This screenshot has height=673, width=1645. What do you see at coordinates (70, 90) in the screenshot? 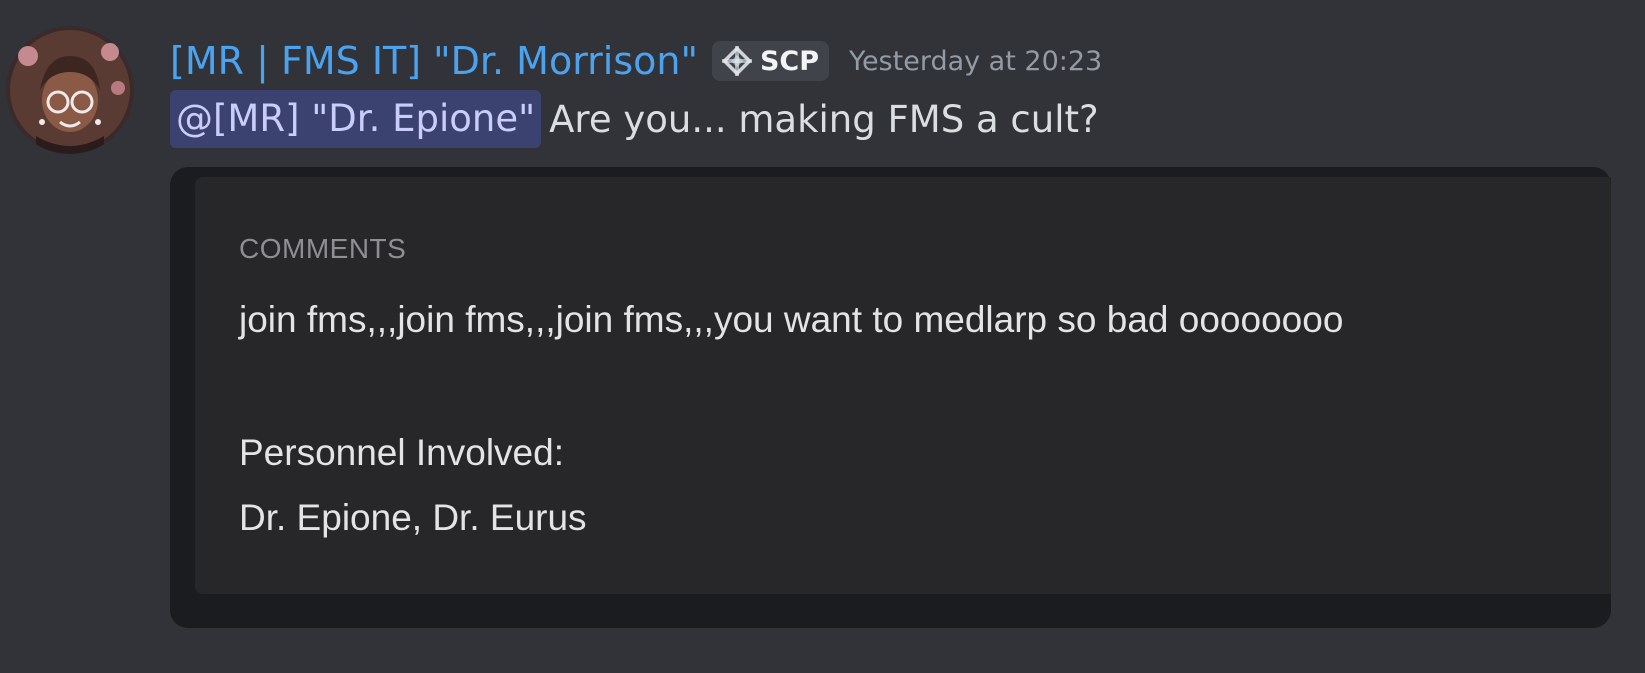
I see `user-avatar` at bounding box center [70, 90].